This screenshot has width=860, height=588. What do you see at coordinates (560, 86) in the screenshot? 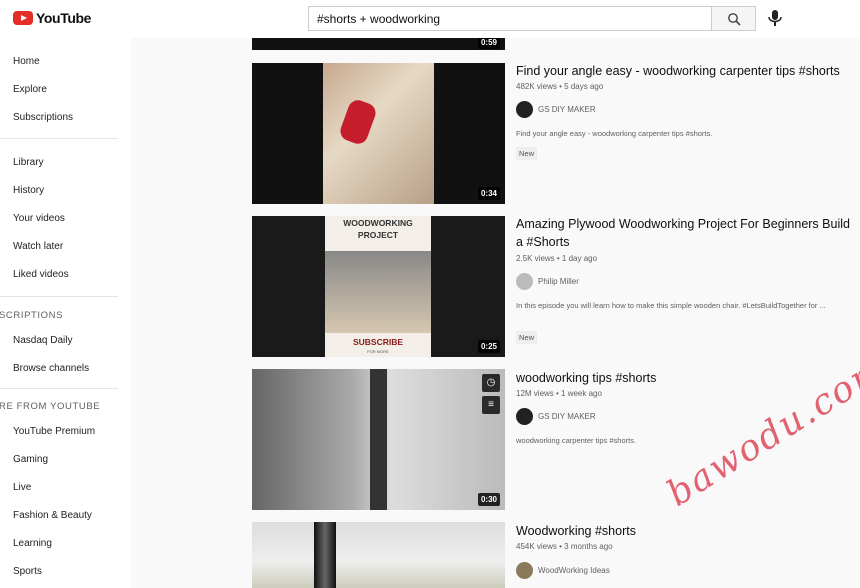
I see `video-meta: 482K views • 5 days ago` at bounding box center [560, 86].